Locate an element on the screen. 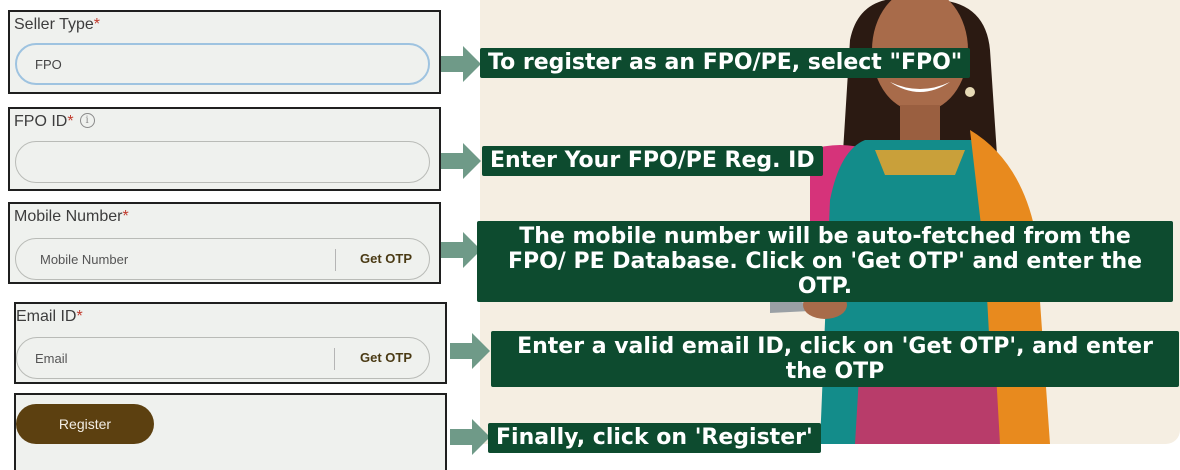 This screenshot has width=1180, height=470. seller-type-section: Seller Type* is located at coordinates (224, 52).